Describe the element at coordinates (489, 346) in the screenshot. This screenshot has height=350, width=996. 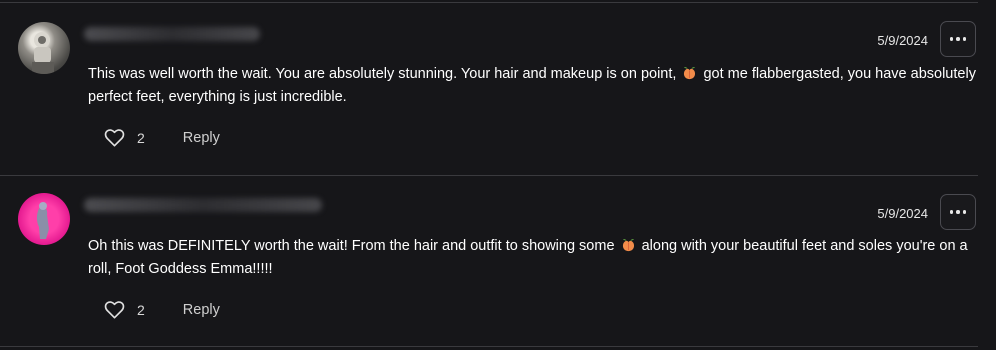
I see `bottom-divider` at that location.